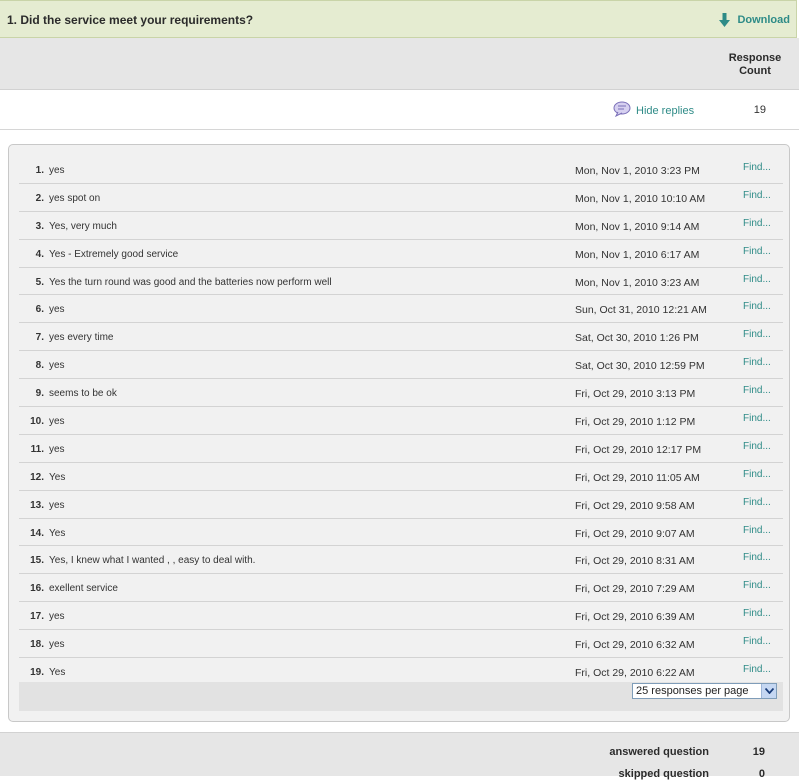 The width and height of the screenshot is (799, 780). What do you see at coordinates (759, 110) in the screenshot?
I see `reply-count: 19` at bounding box center [759, 110].